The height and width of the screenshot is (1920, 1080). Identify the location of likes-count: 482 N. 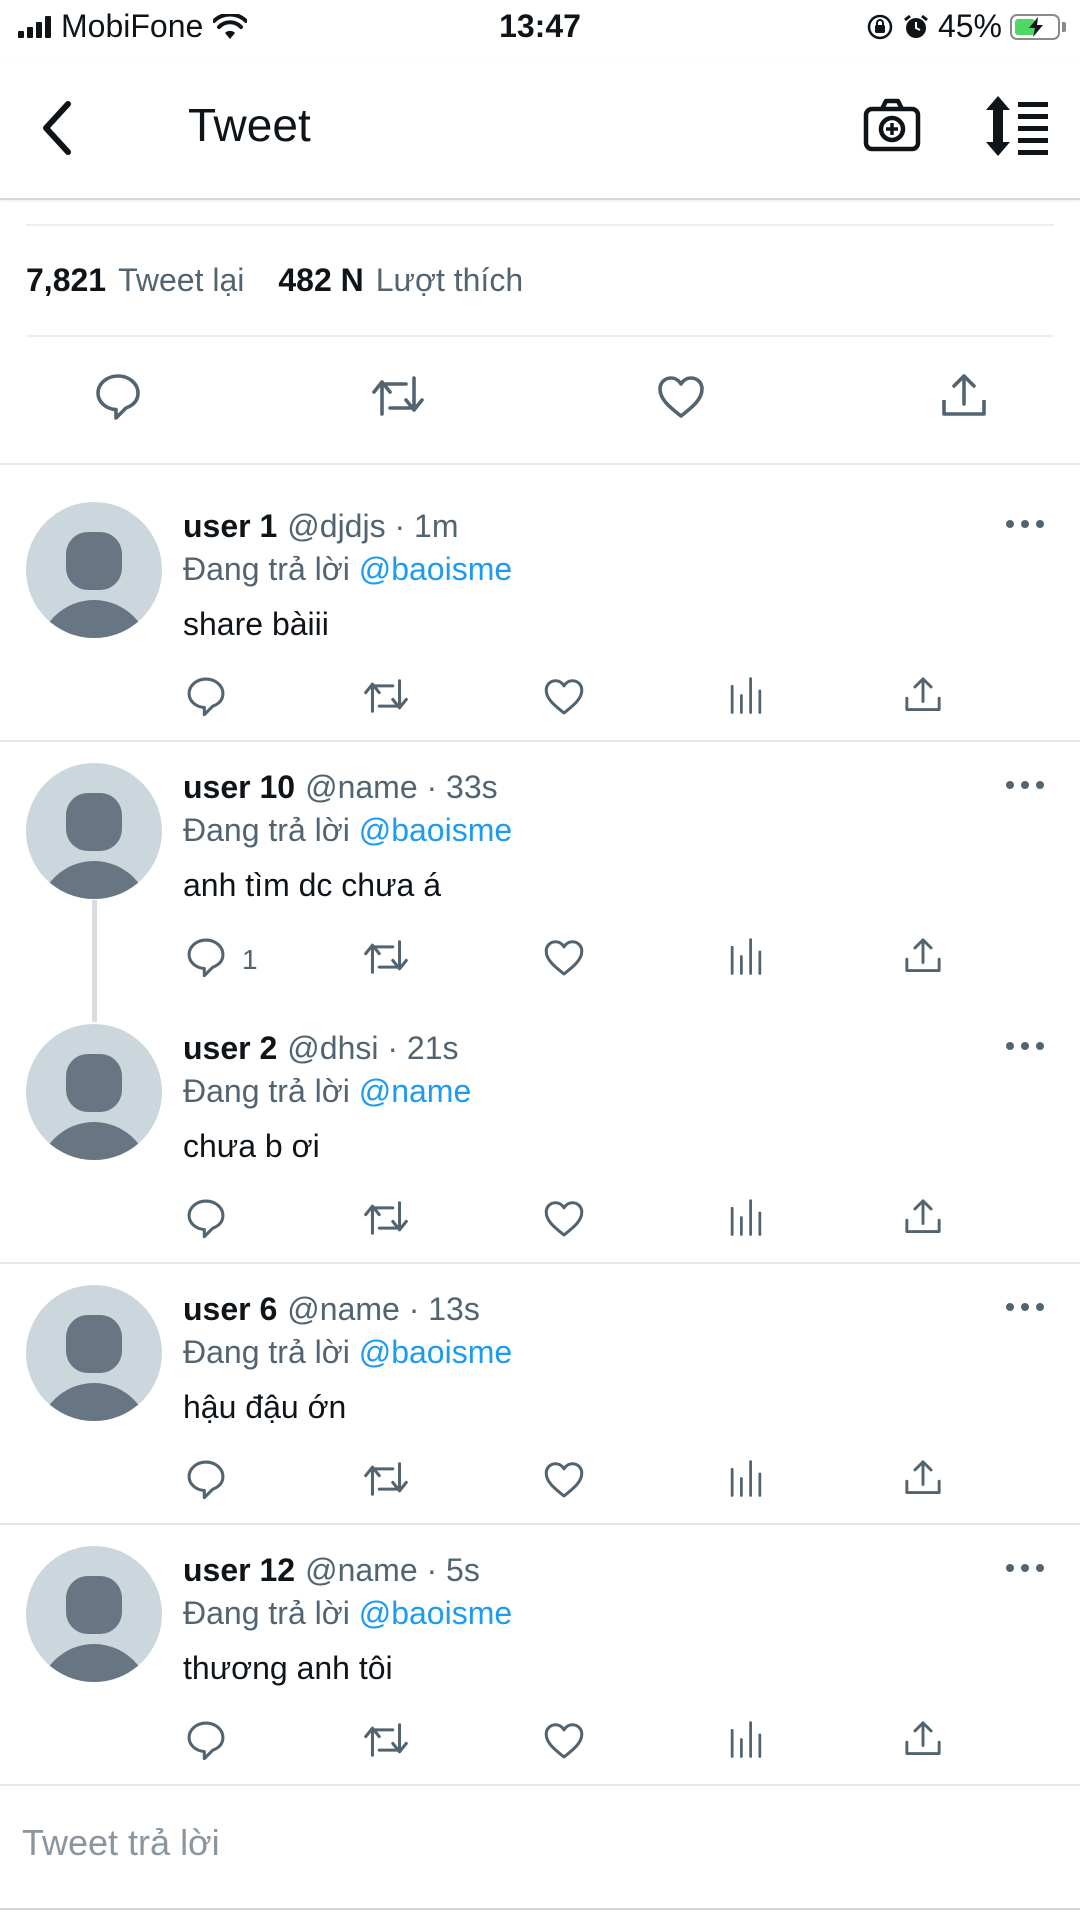
(320, 280).